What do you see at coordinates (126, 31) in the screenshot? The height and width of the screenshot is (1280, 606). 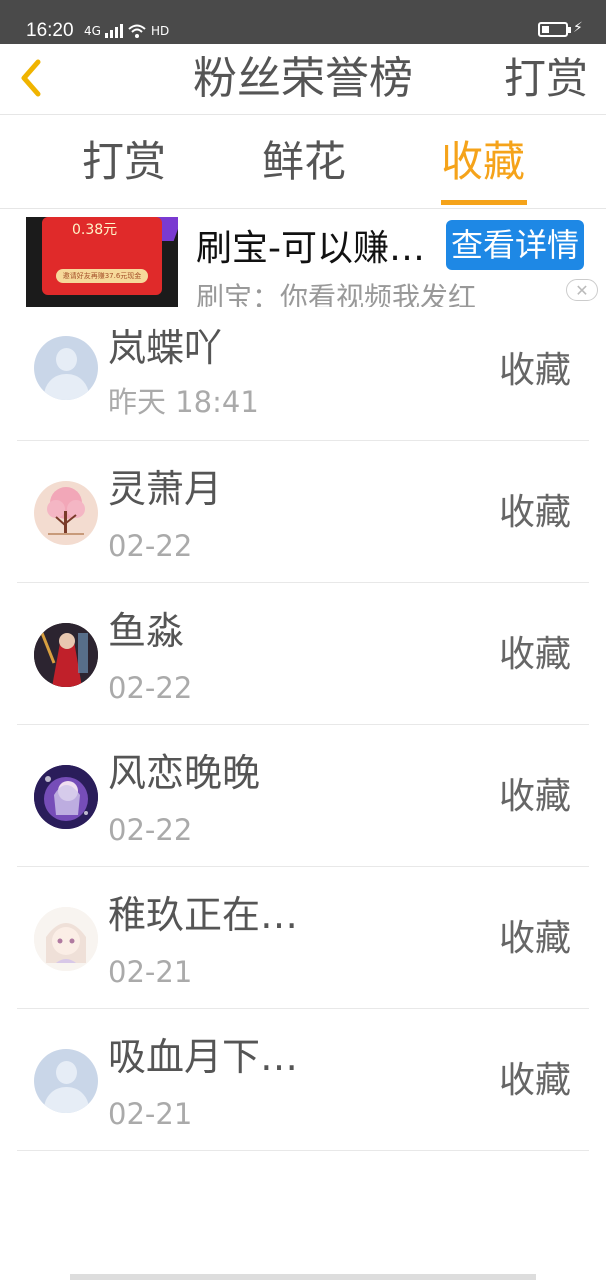 I see `status-icons: 4G HD` at bounding box center [126, 31].